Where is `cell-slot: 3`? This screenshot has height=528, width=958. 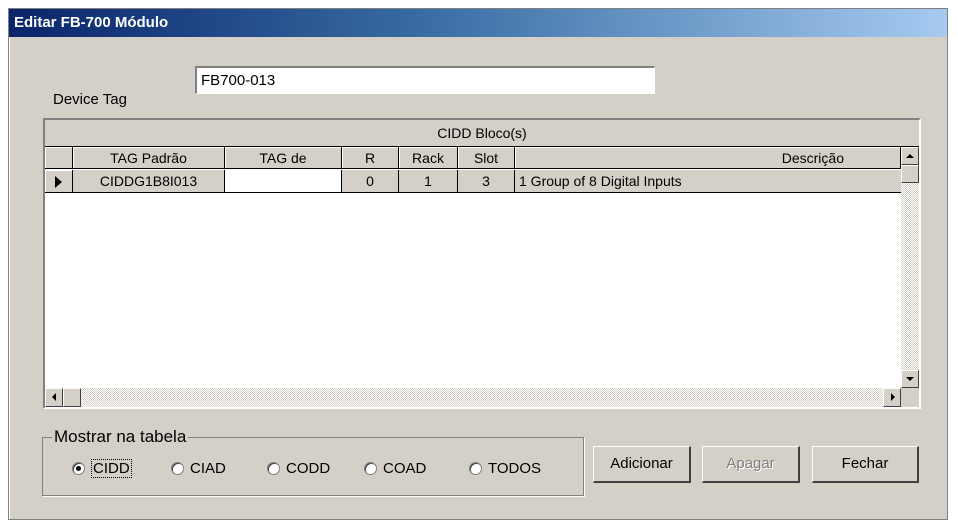 cell-slot: 3 is located at coordinates (486, 181).